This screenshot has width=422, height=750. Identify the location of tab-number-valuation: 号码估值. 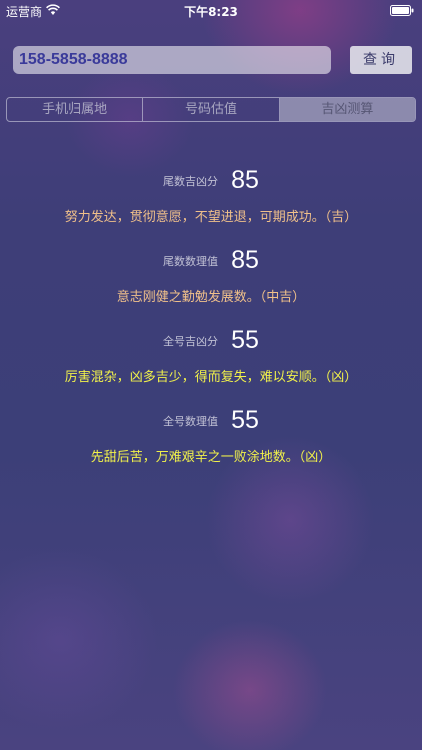
(211, 109).